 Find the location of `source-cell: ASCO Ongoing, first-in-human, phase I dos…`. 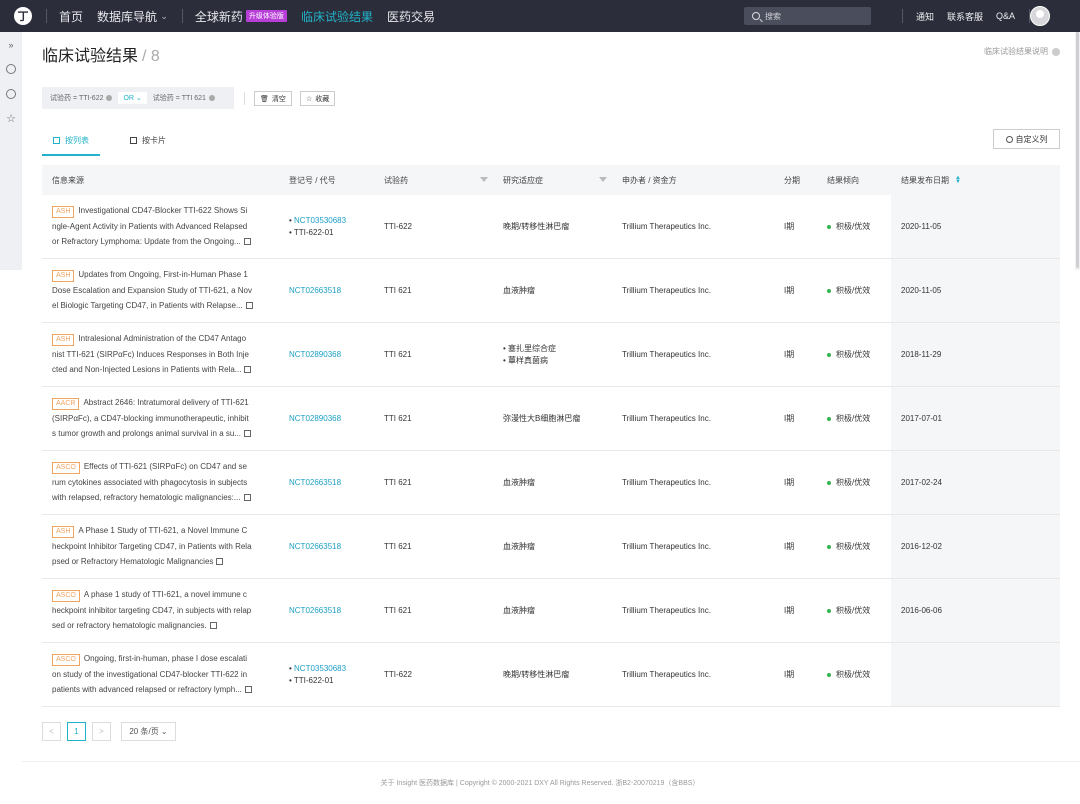

source-cell: ASCO Ongoing, first-in-human, phase I dos… is located at coordinates (161, 674).